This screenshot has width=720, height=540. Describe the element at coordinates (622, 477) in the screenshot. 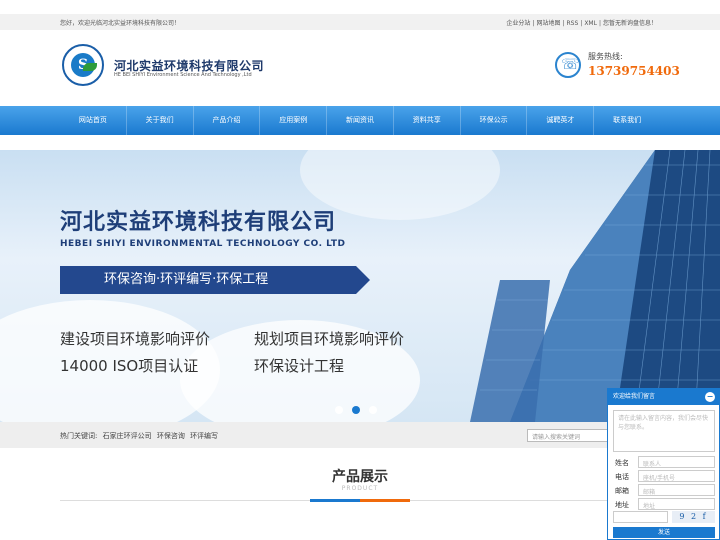

I see `field-label: 电话` at that location.